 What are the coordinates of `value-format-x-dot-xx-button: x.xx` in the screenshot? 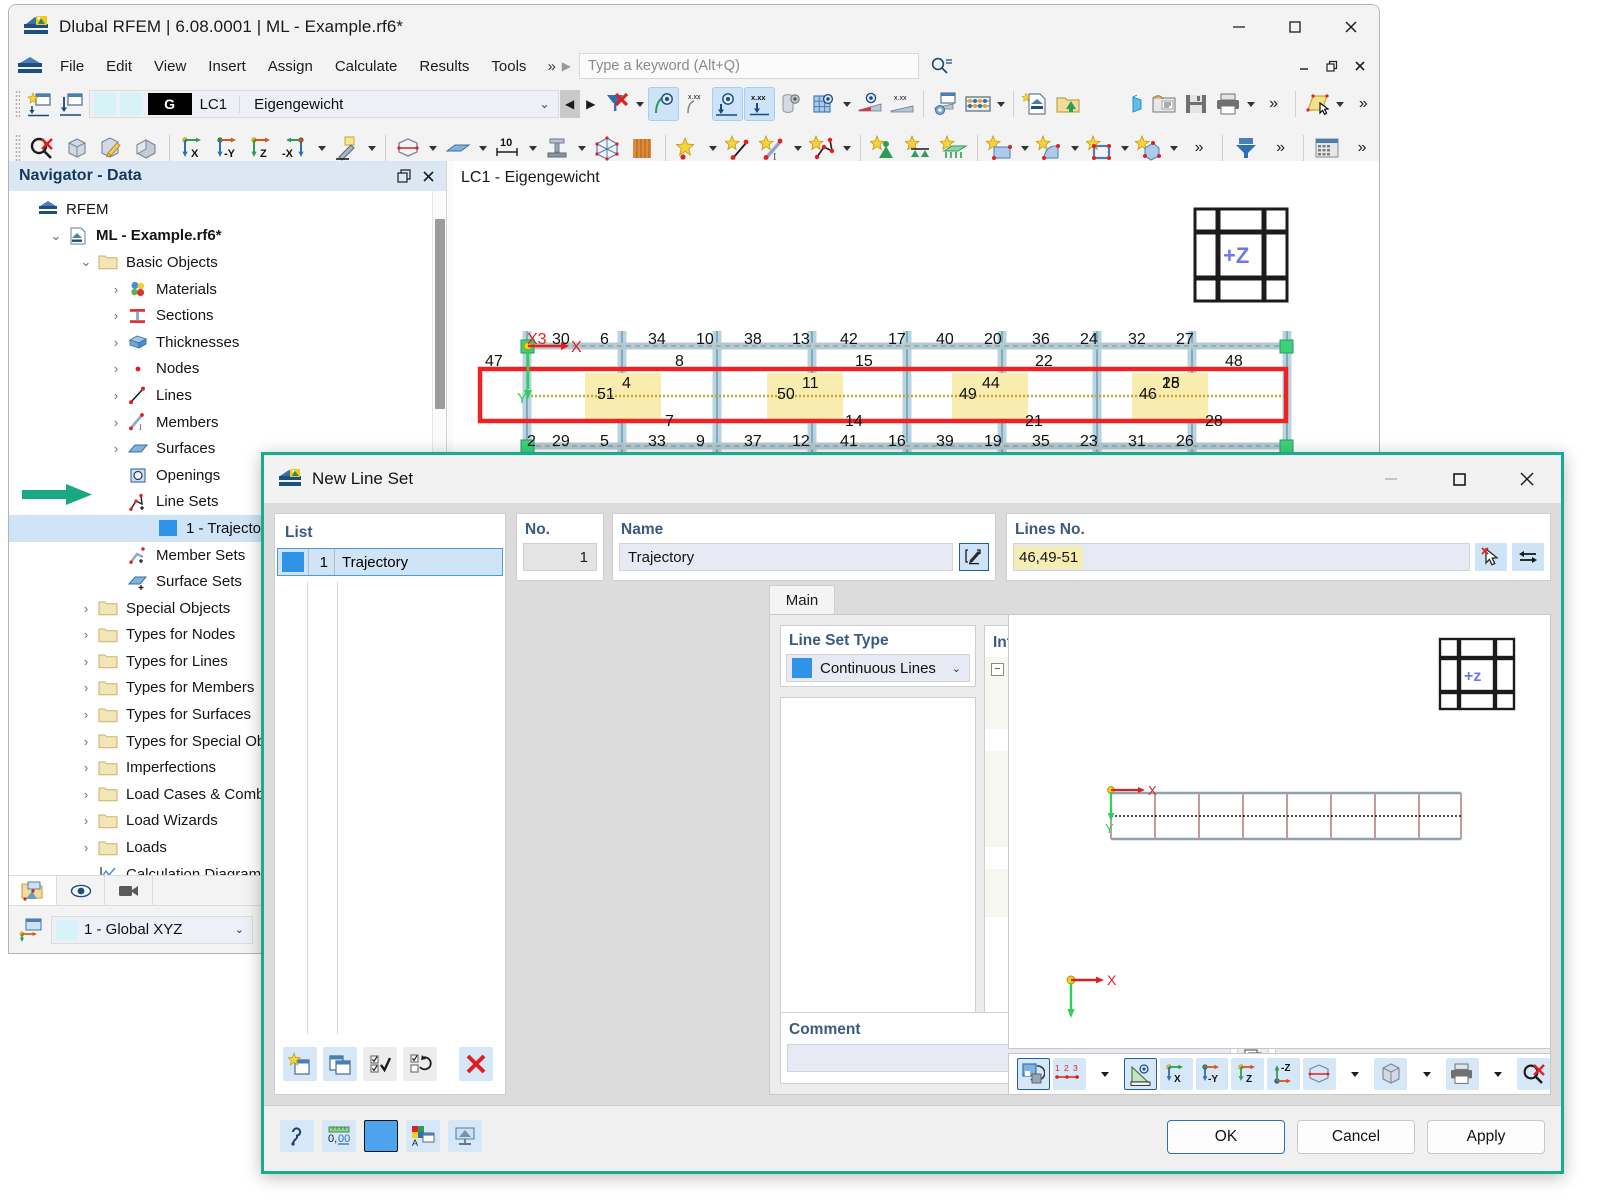 It's located at (695, 104).